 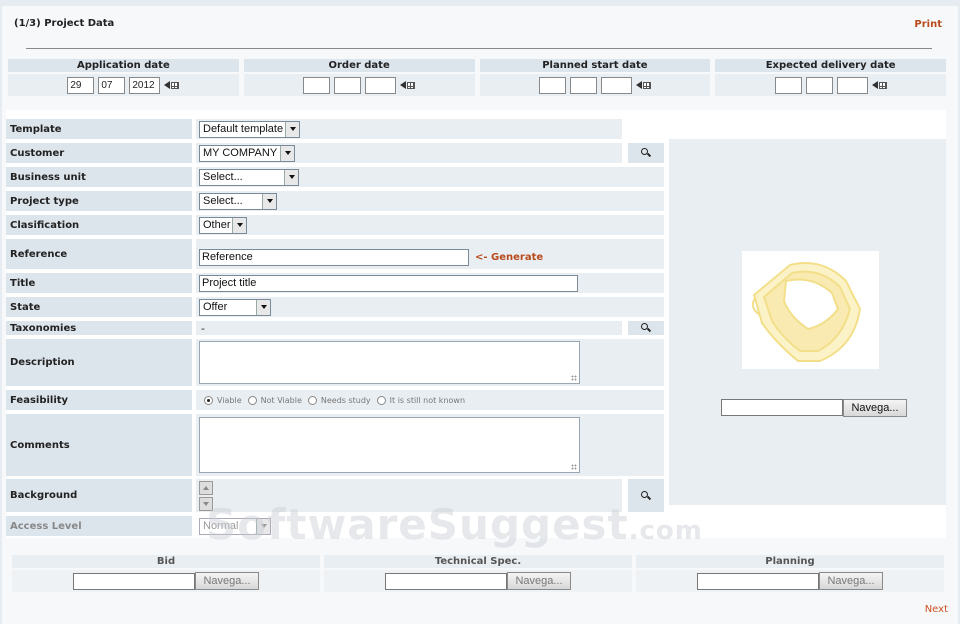 I want to click on background-spinner, so click(x=206, y=495).